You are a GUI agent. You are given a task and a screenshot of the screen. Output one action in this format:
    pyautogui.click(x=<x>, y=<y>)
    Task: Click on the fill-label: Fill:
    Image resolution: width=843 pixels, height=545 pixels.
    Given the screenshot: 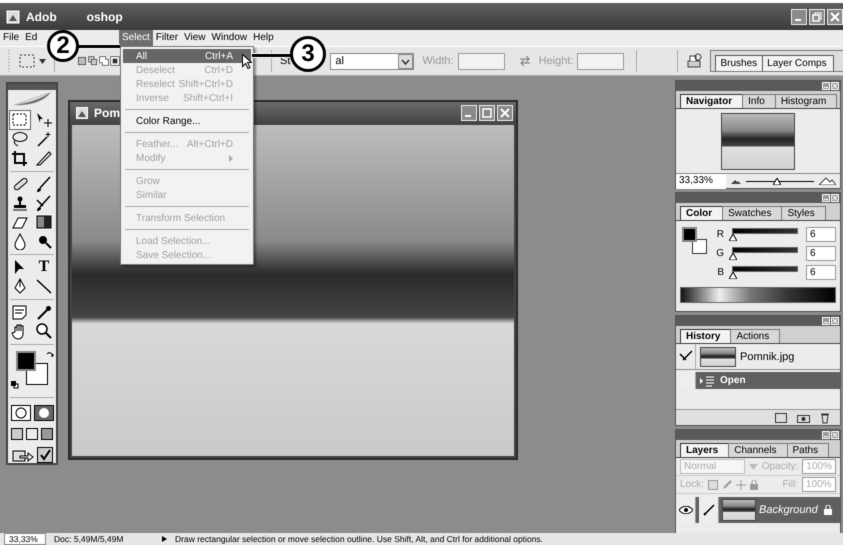 What is the action you would take?
    pyautogui.click(x=790, y=484)
    